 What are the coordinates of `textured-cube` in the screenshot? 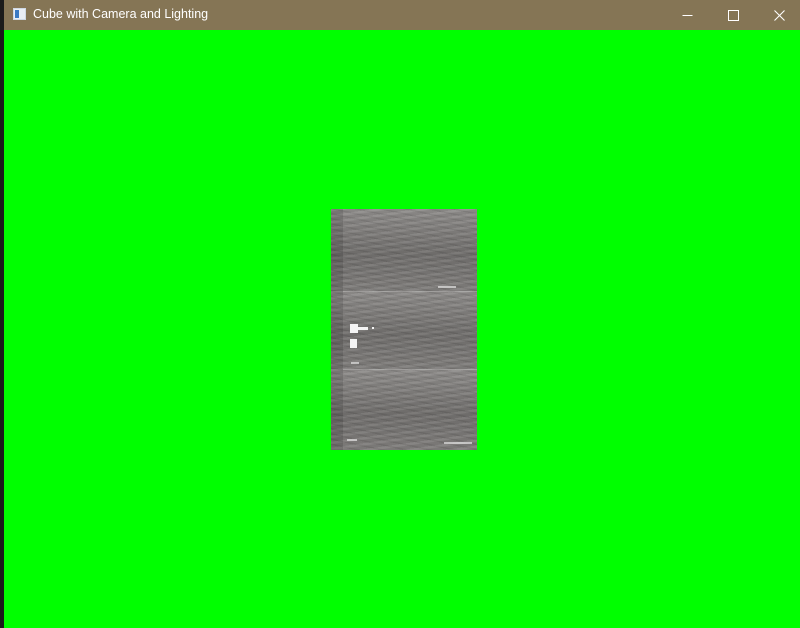 It's located at (404, 329).